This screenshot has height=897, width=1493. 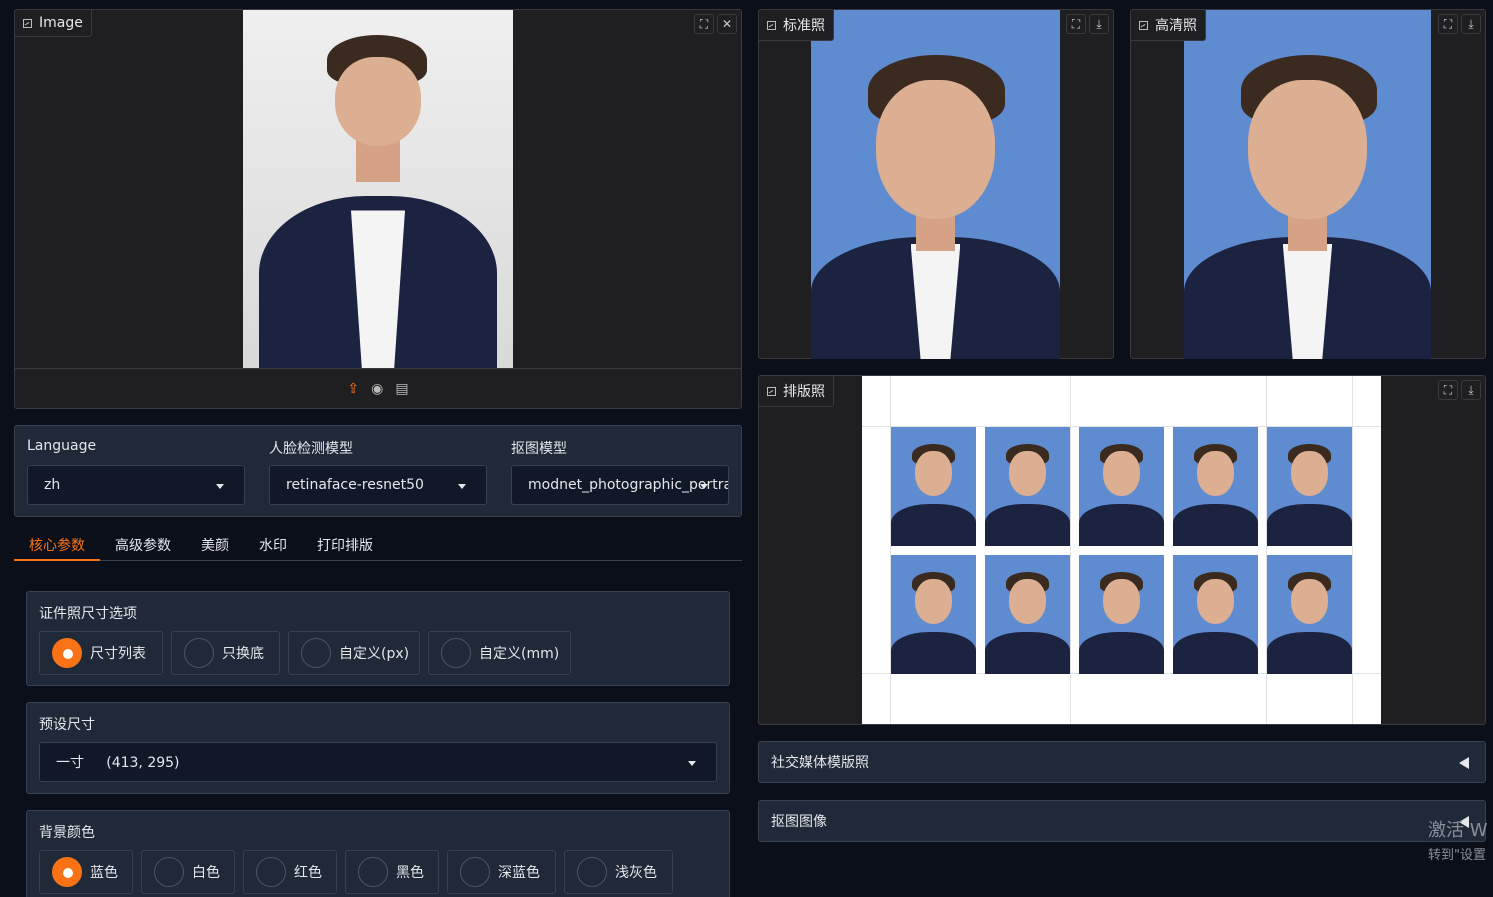 I want to click on size-option-label: 只换底, so click(x=243, y=654).